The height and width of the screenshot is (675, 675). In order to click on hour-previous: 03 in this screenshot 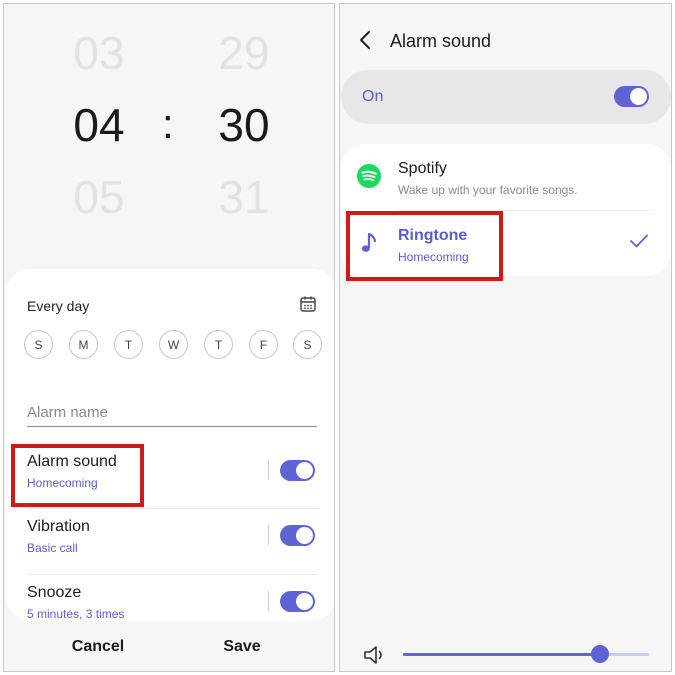, I will do `click(99, 53)`.